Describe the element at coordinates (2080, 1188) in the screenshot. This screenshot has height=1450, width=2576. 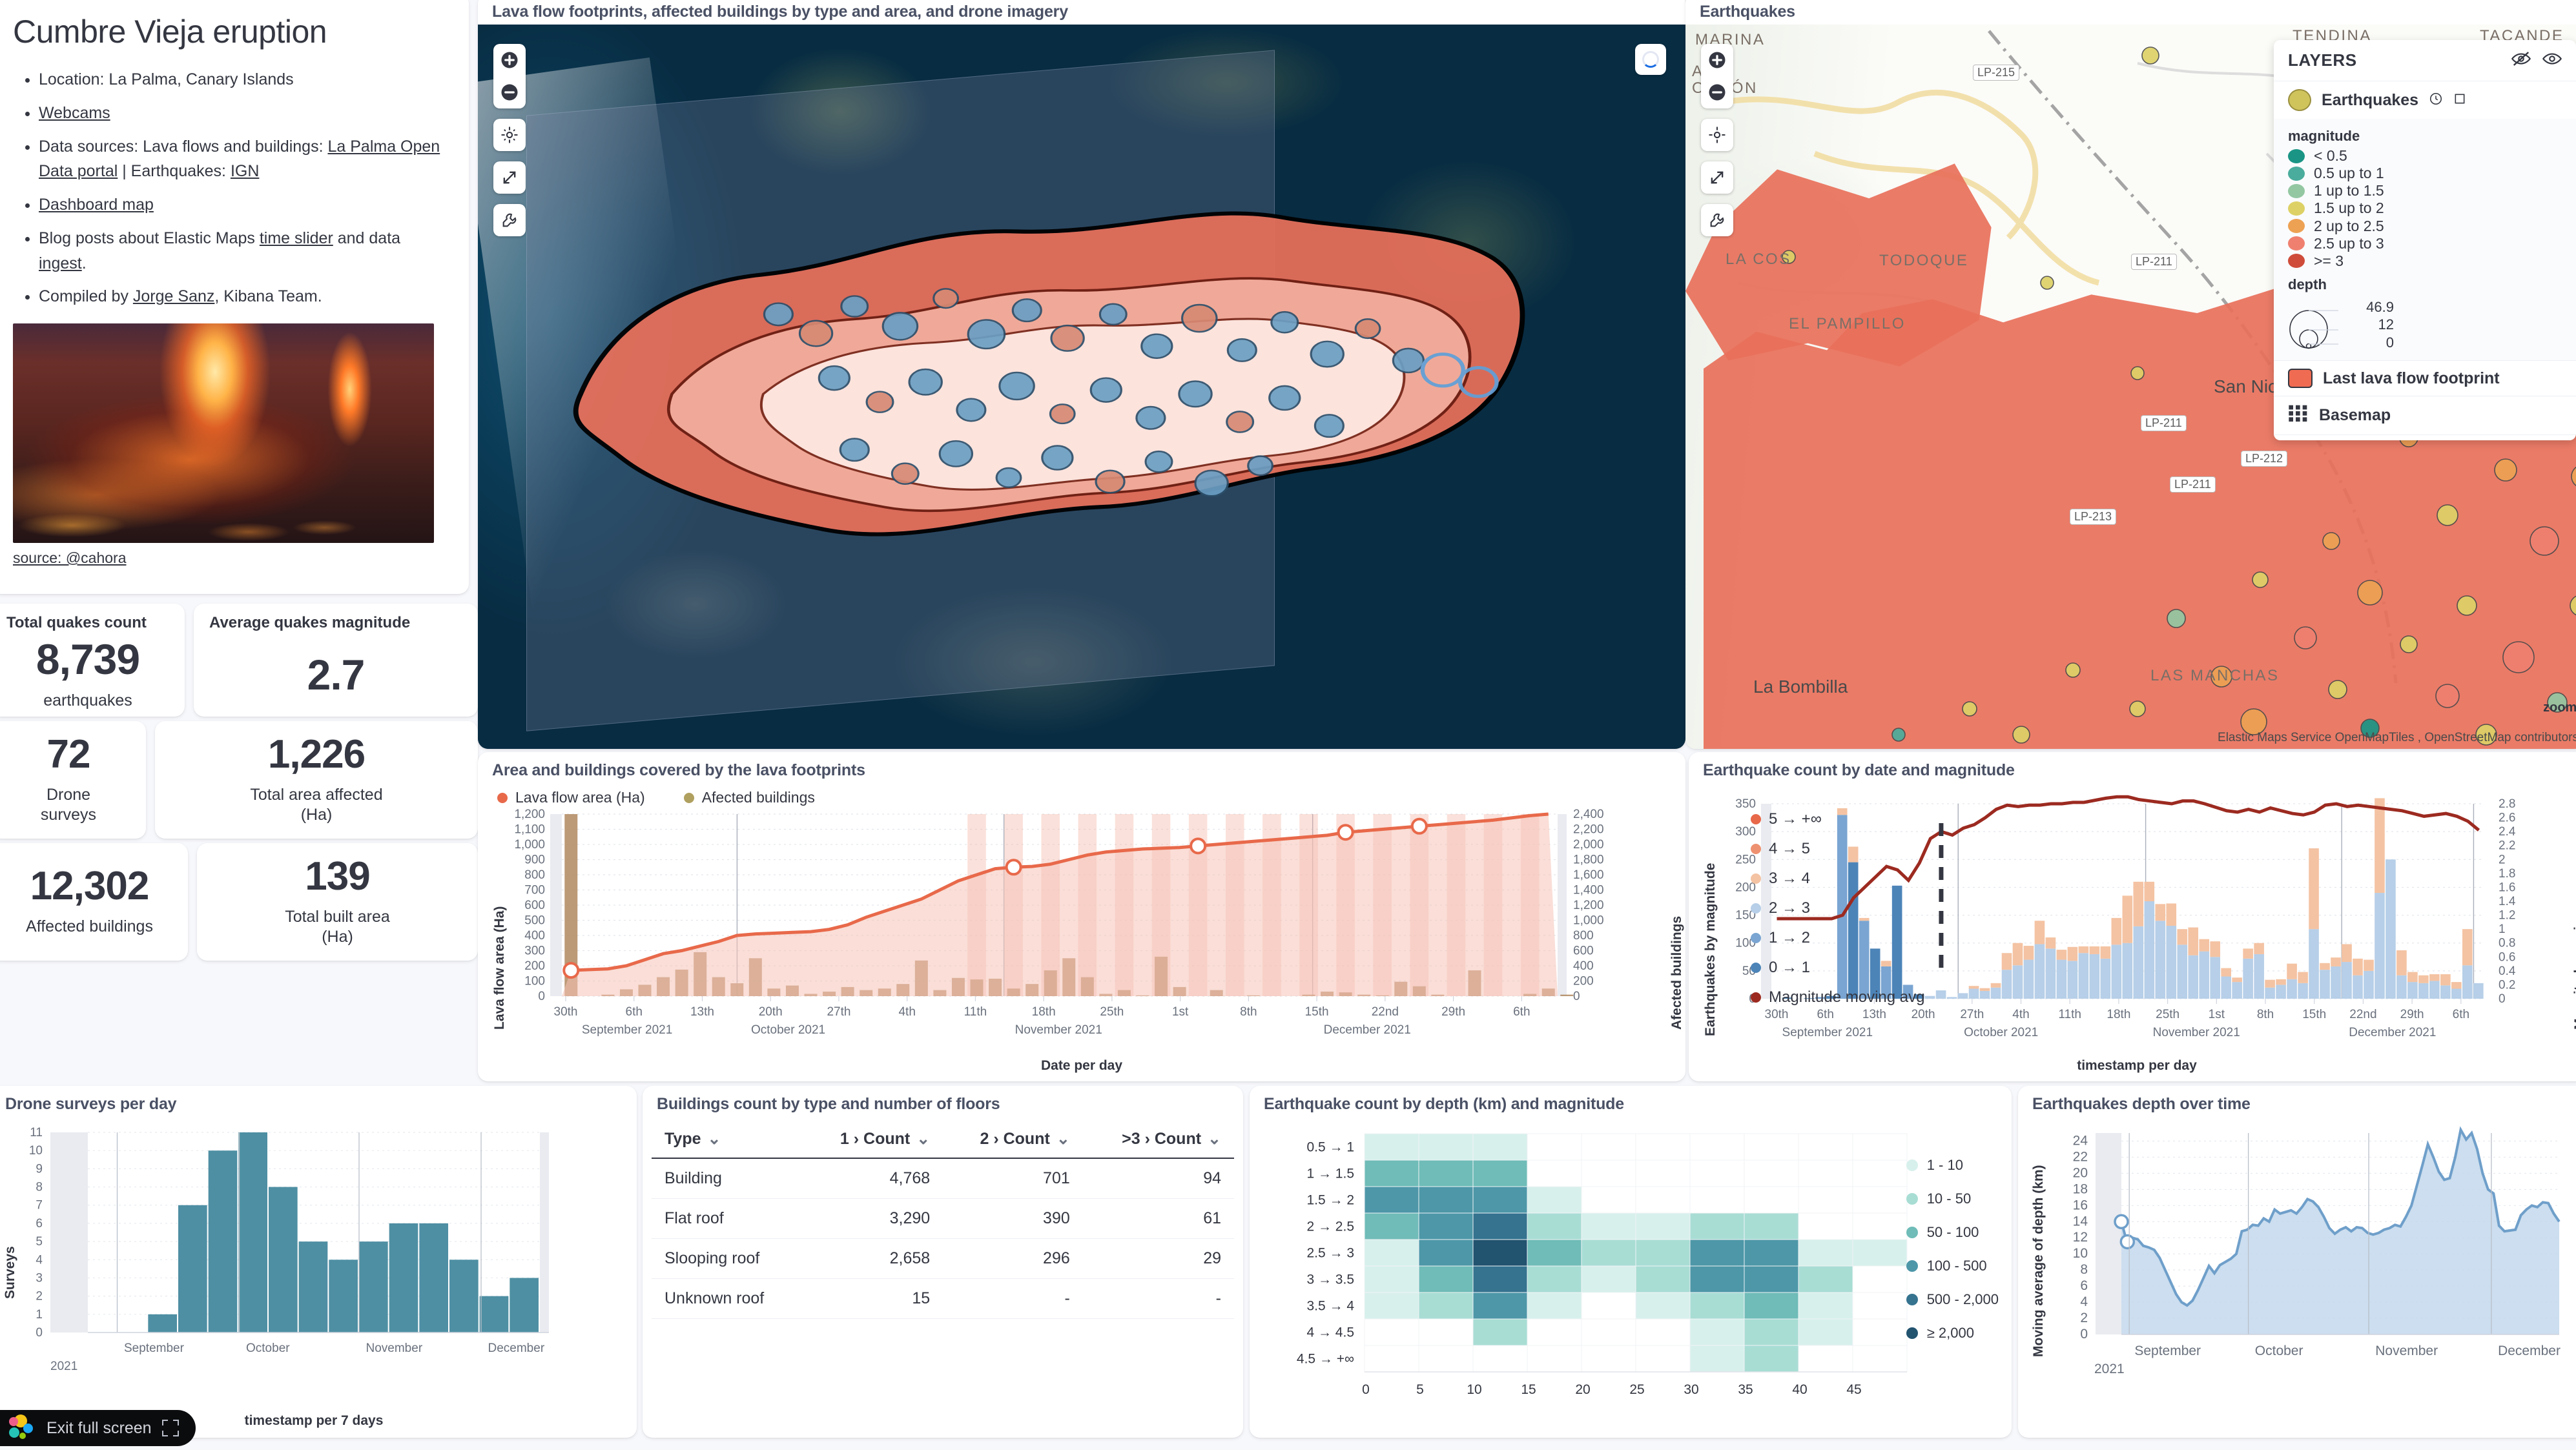
I see `svg-text: 18` at that location.